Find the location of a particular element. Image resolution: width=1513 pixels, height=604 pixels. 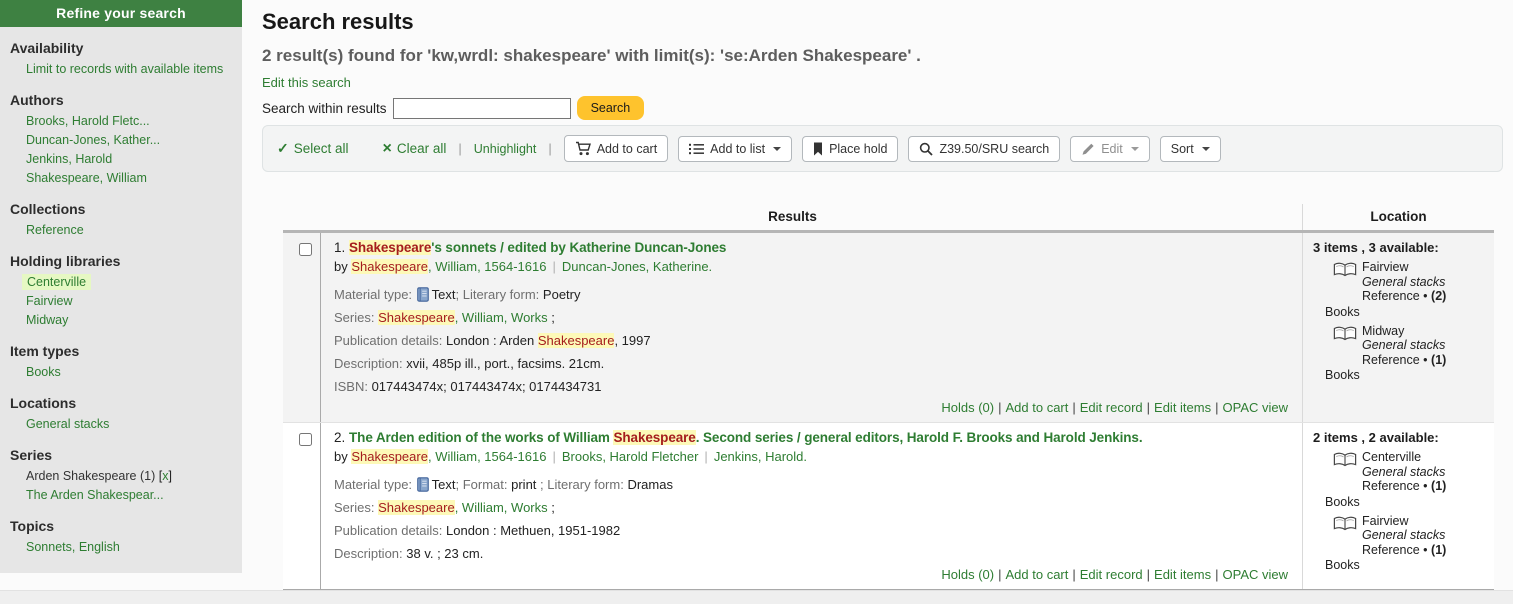

page-footer-strip is located at coordinates (756, 597).